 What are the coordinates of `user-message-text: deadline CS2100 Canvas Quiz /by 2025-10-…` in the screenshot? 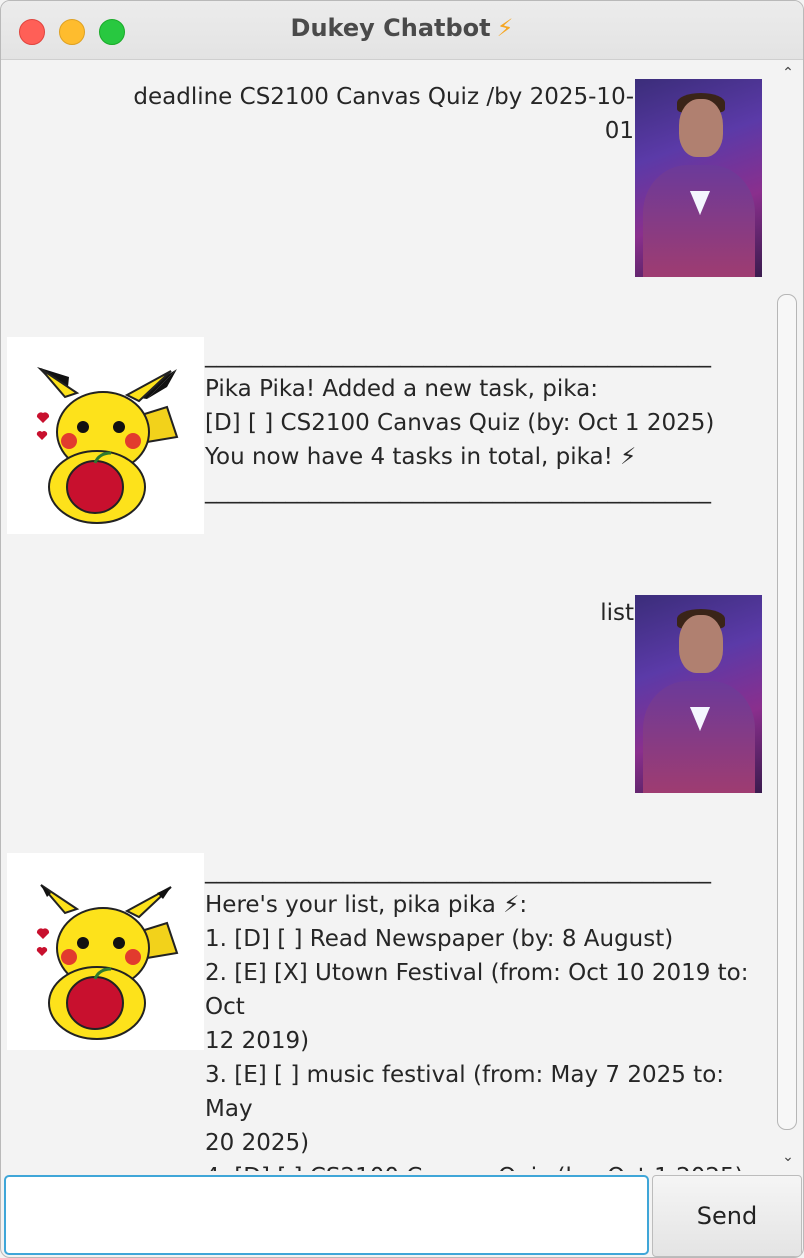 It's located at (383, 114).